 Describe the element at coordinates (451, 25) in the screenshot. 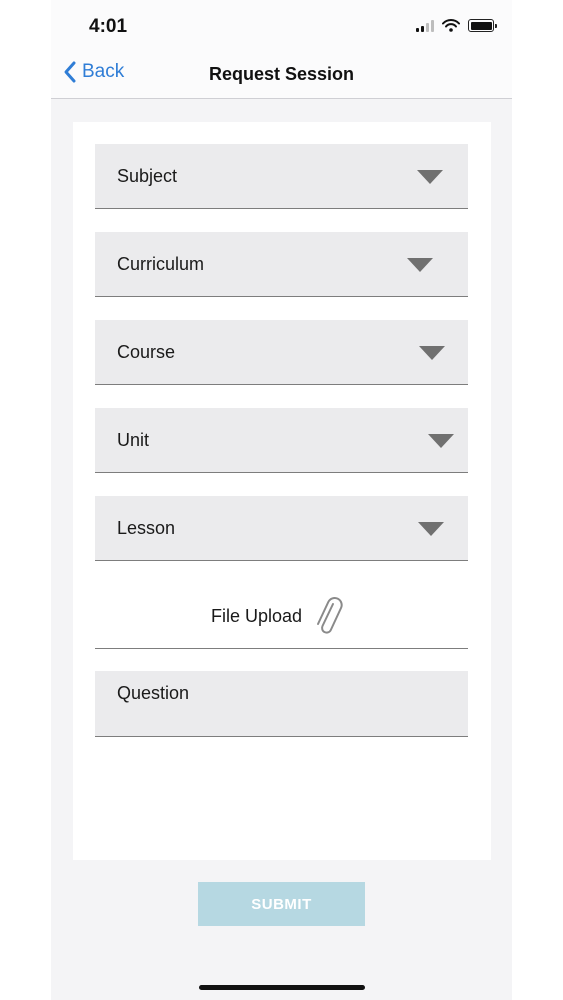

I see `wifi-icon` at that location.